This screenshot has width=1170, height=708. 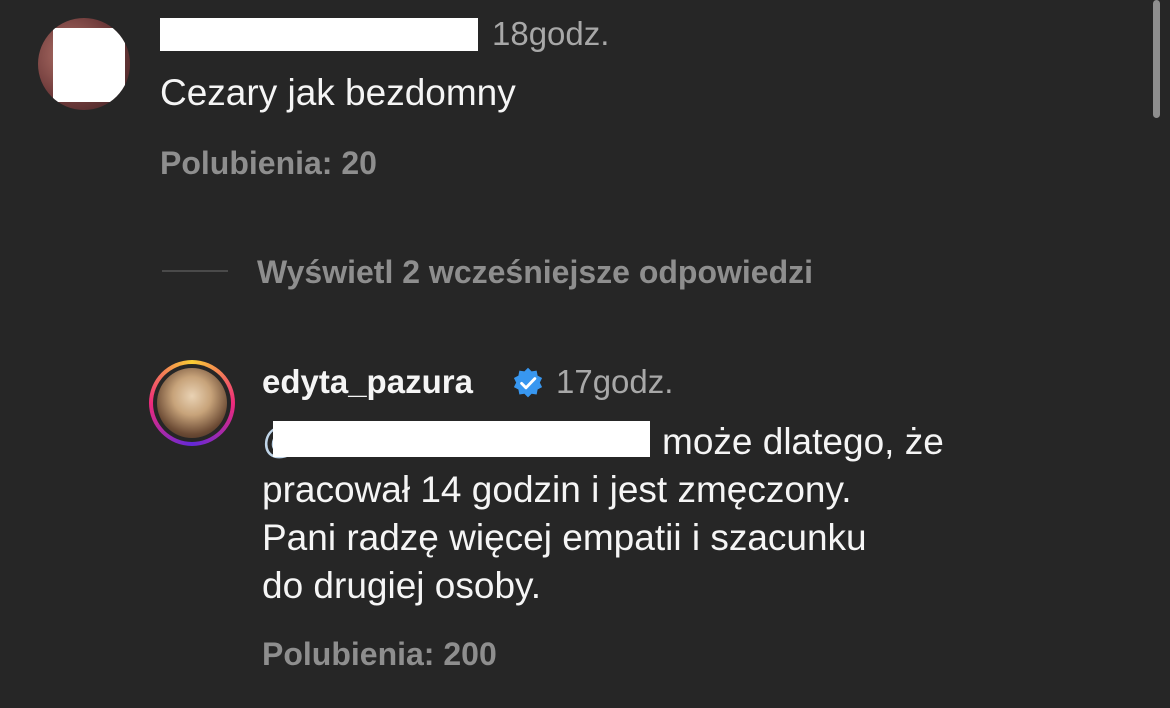 What do you see at coordinates (367, 382) in the screenshot?
I see `username: edyta_pazura` at bounding box center [367, 382].